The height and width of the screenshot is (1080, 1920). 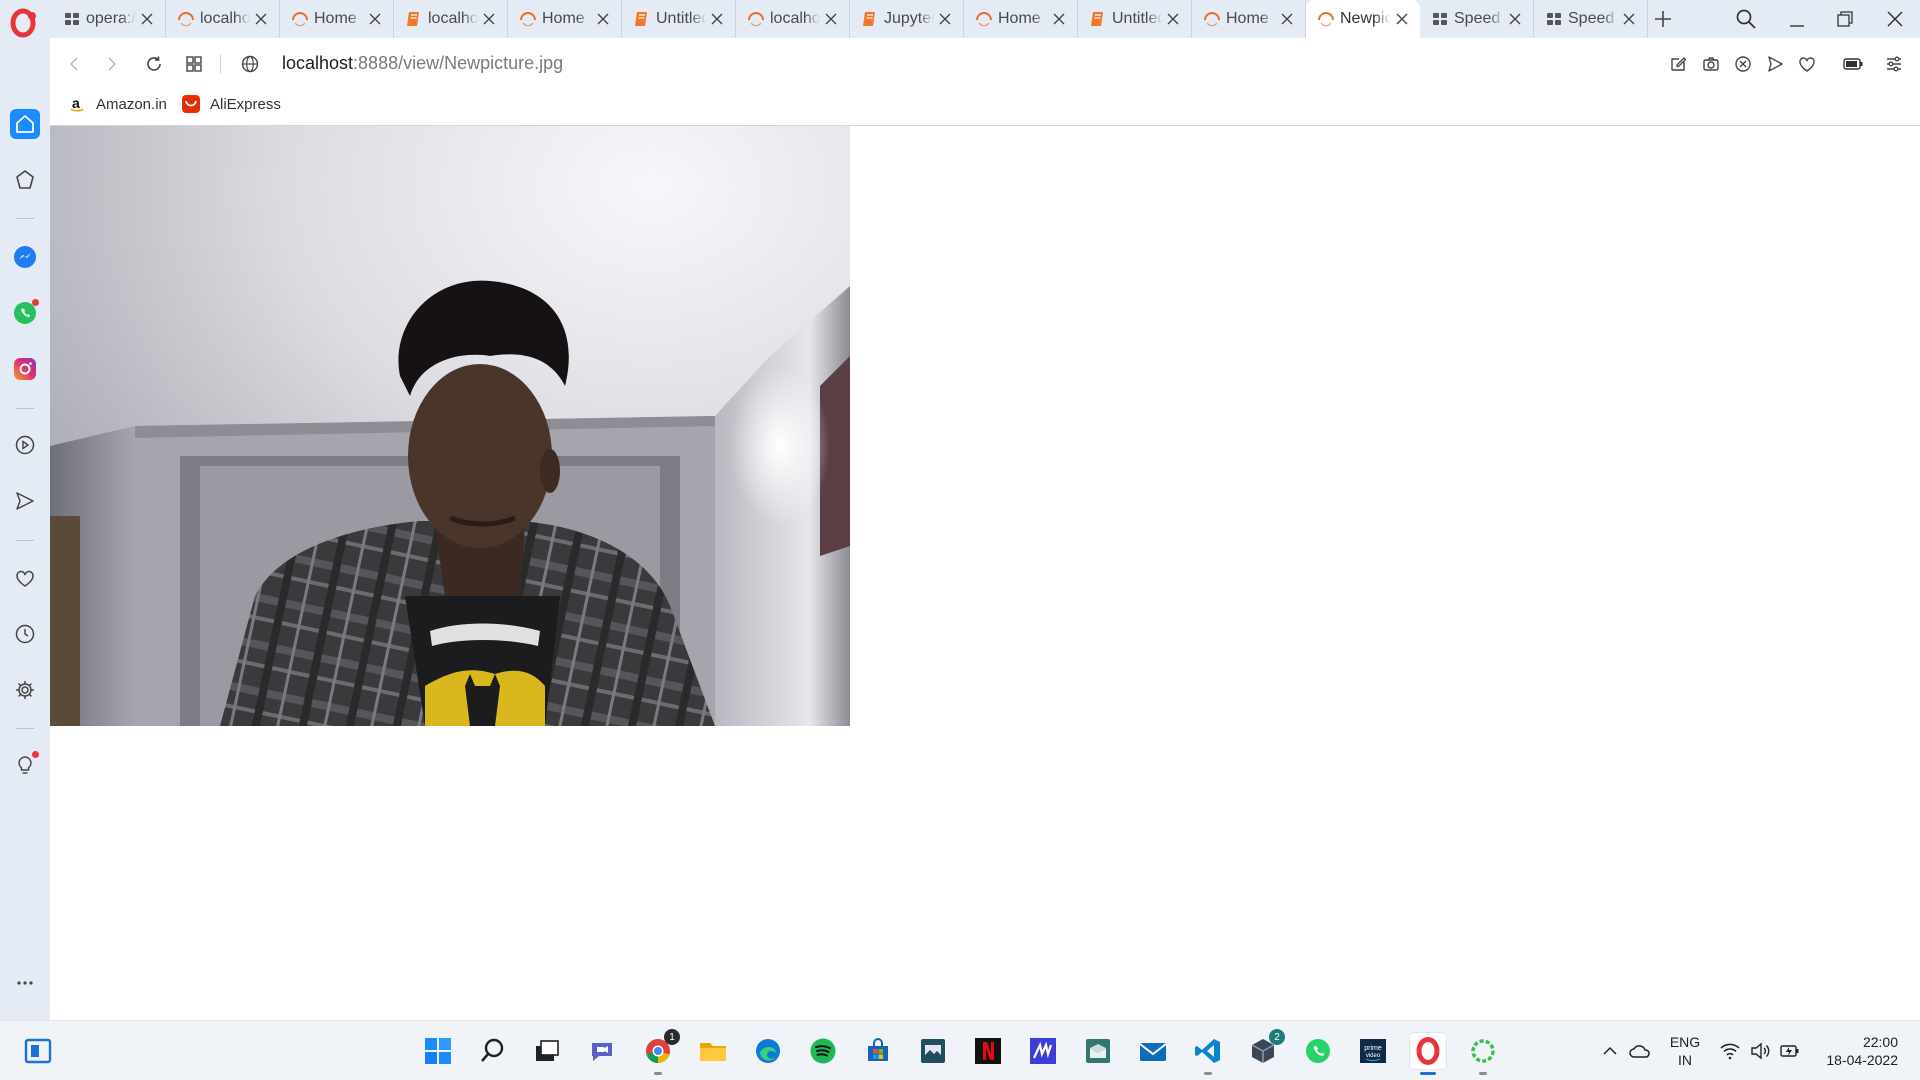 What do you see at coordinates (1135, 19) in the screenshot?
I see `tab-10: Untitled` at bounding box center [1135, 19].